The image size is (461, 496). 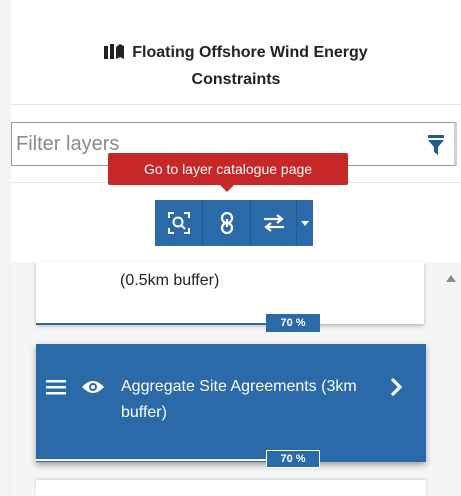 I want to click on layer-item, so click(x=231, y=488).